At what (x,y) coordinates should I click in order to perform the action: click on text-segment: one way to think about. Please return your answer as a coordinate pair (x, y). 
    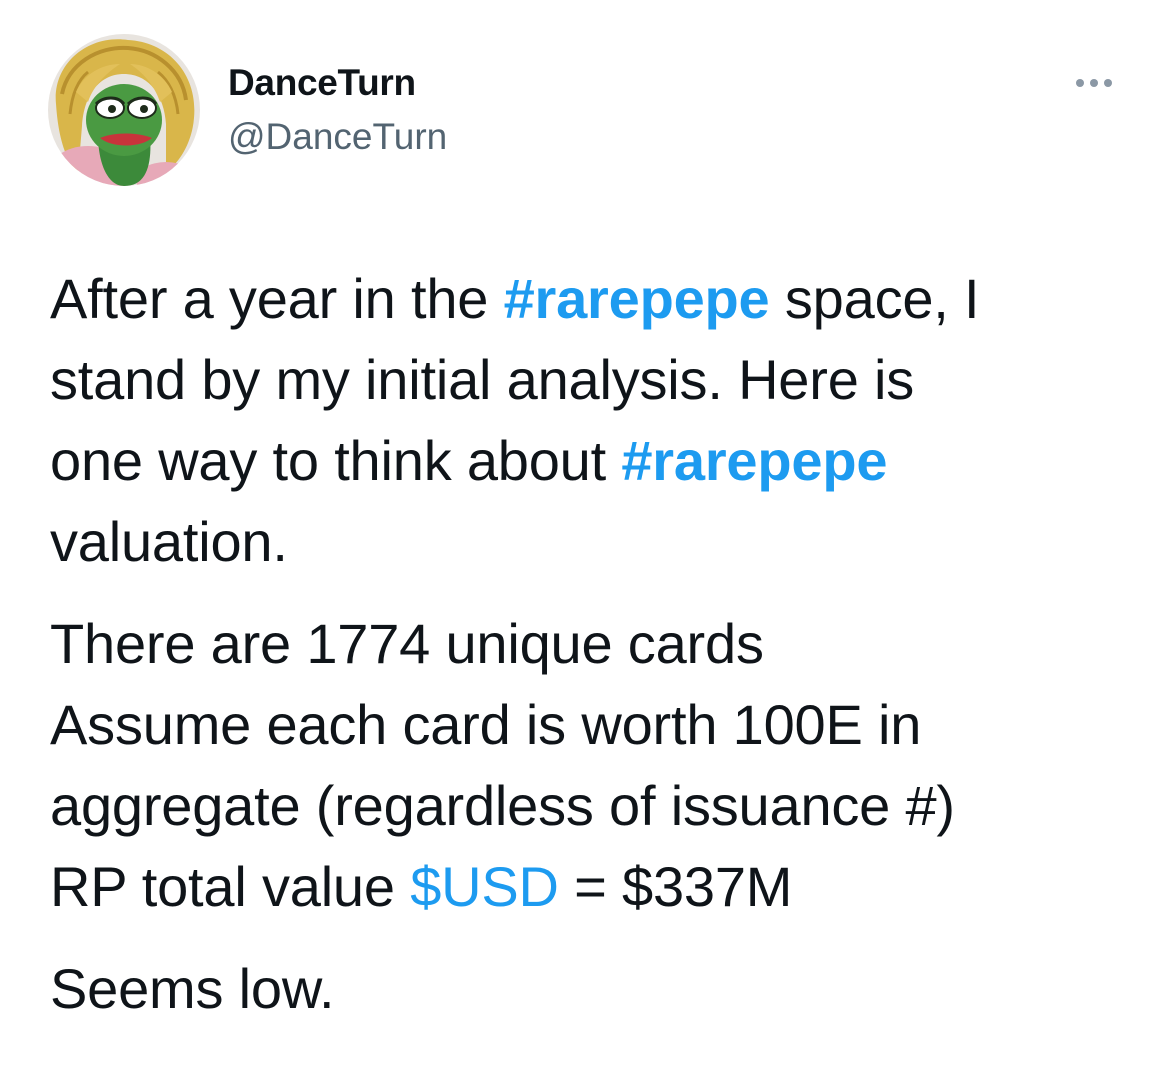
    Looking at the image, I should click on (336, 460).